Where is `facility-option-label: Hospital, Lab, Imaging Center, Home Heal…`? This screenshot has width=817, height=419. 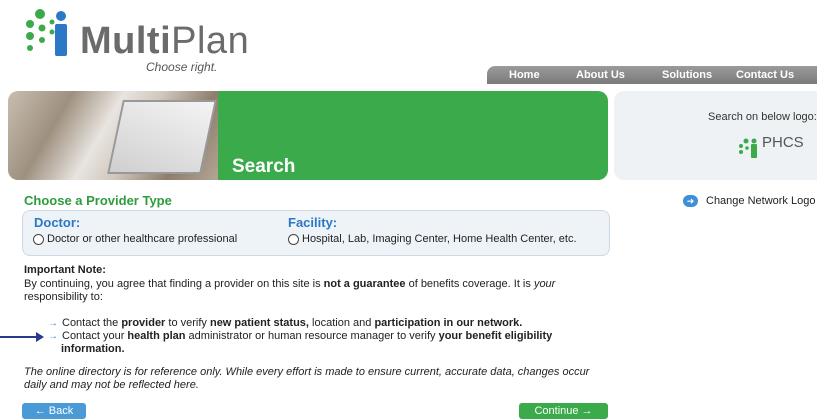
facility-option-label: Hospital, Lab, Imaging Center, Home Heal… is located at coordinates (439, 239).